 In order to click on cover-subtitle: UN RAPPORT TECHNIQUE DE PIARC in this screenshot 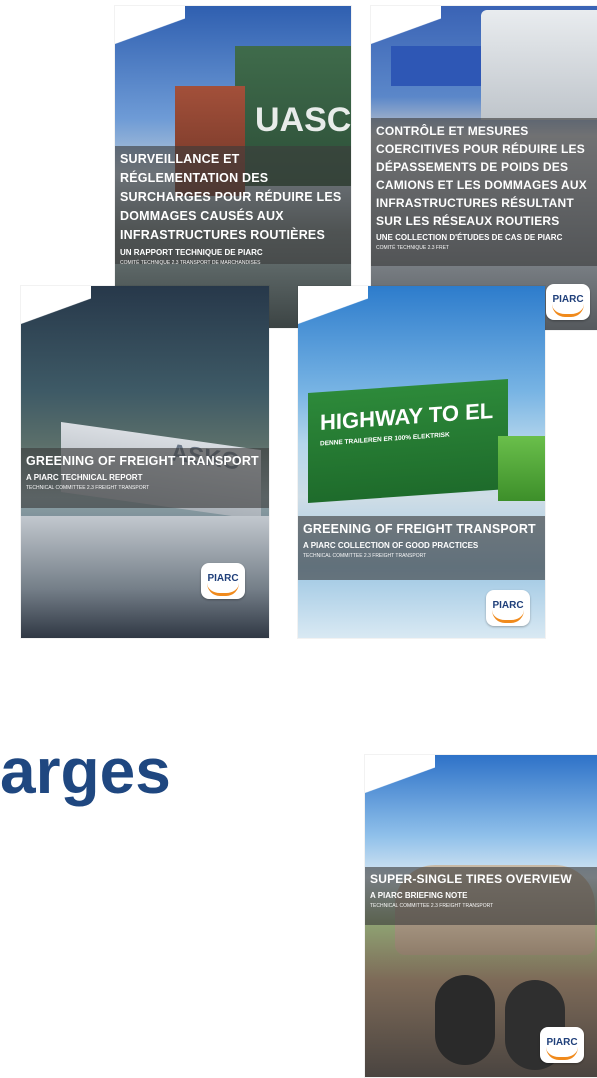, I will do `click(191, 252)`.